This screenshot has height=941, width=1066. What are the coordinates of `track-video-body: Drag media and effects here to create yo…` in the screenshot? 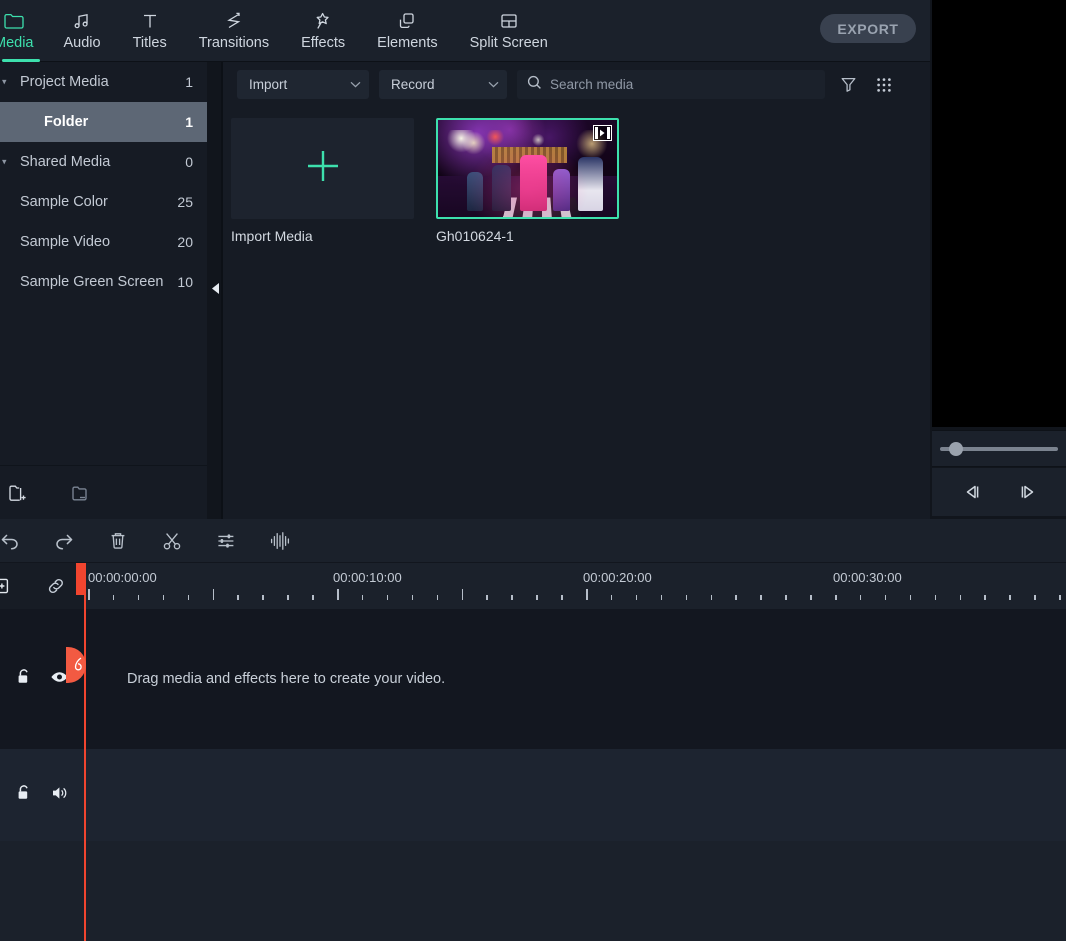 It's located at (575, 679).